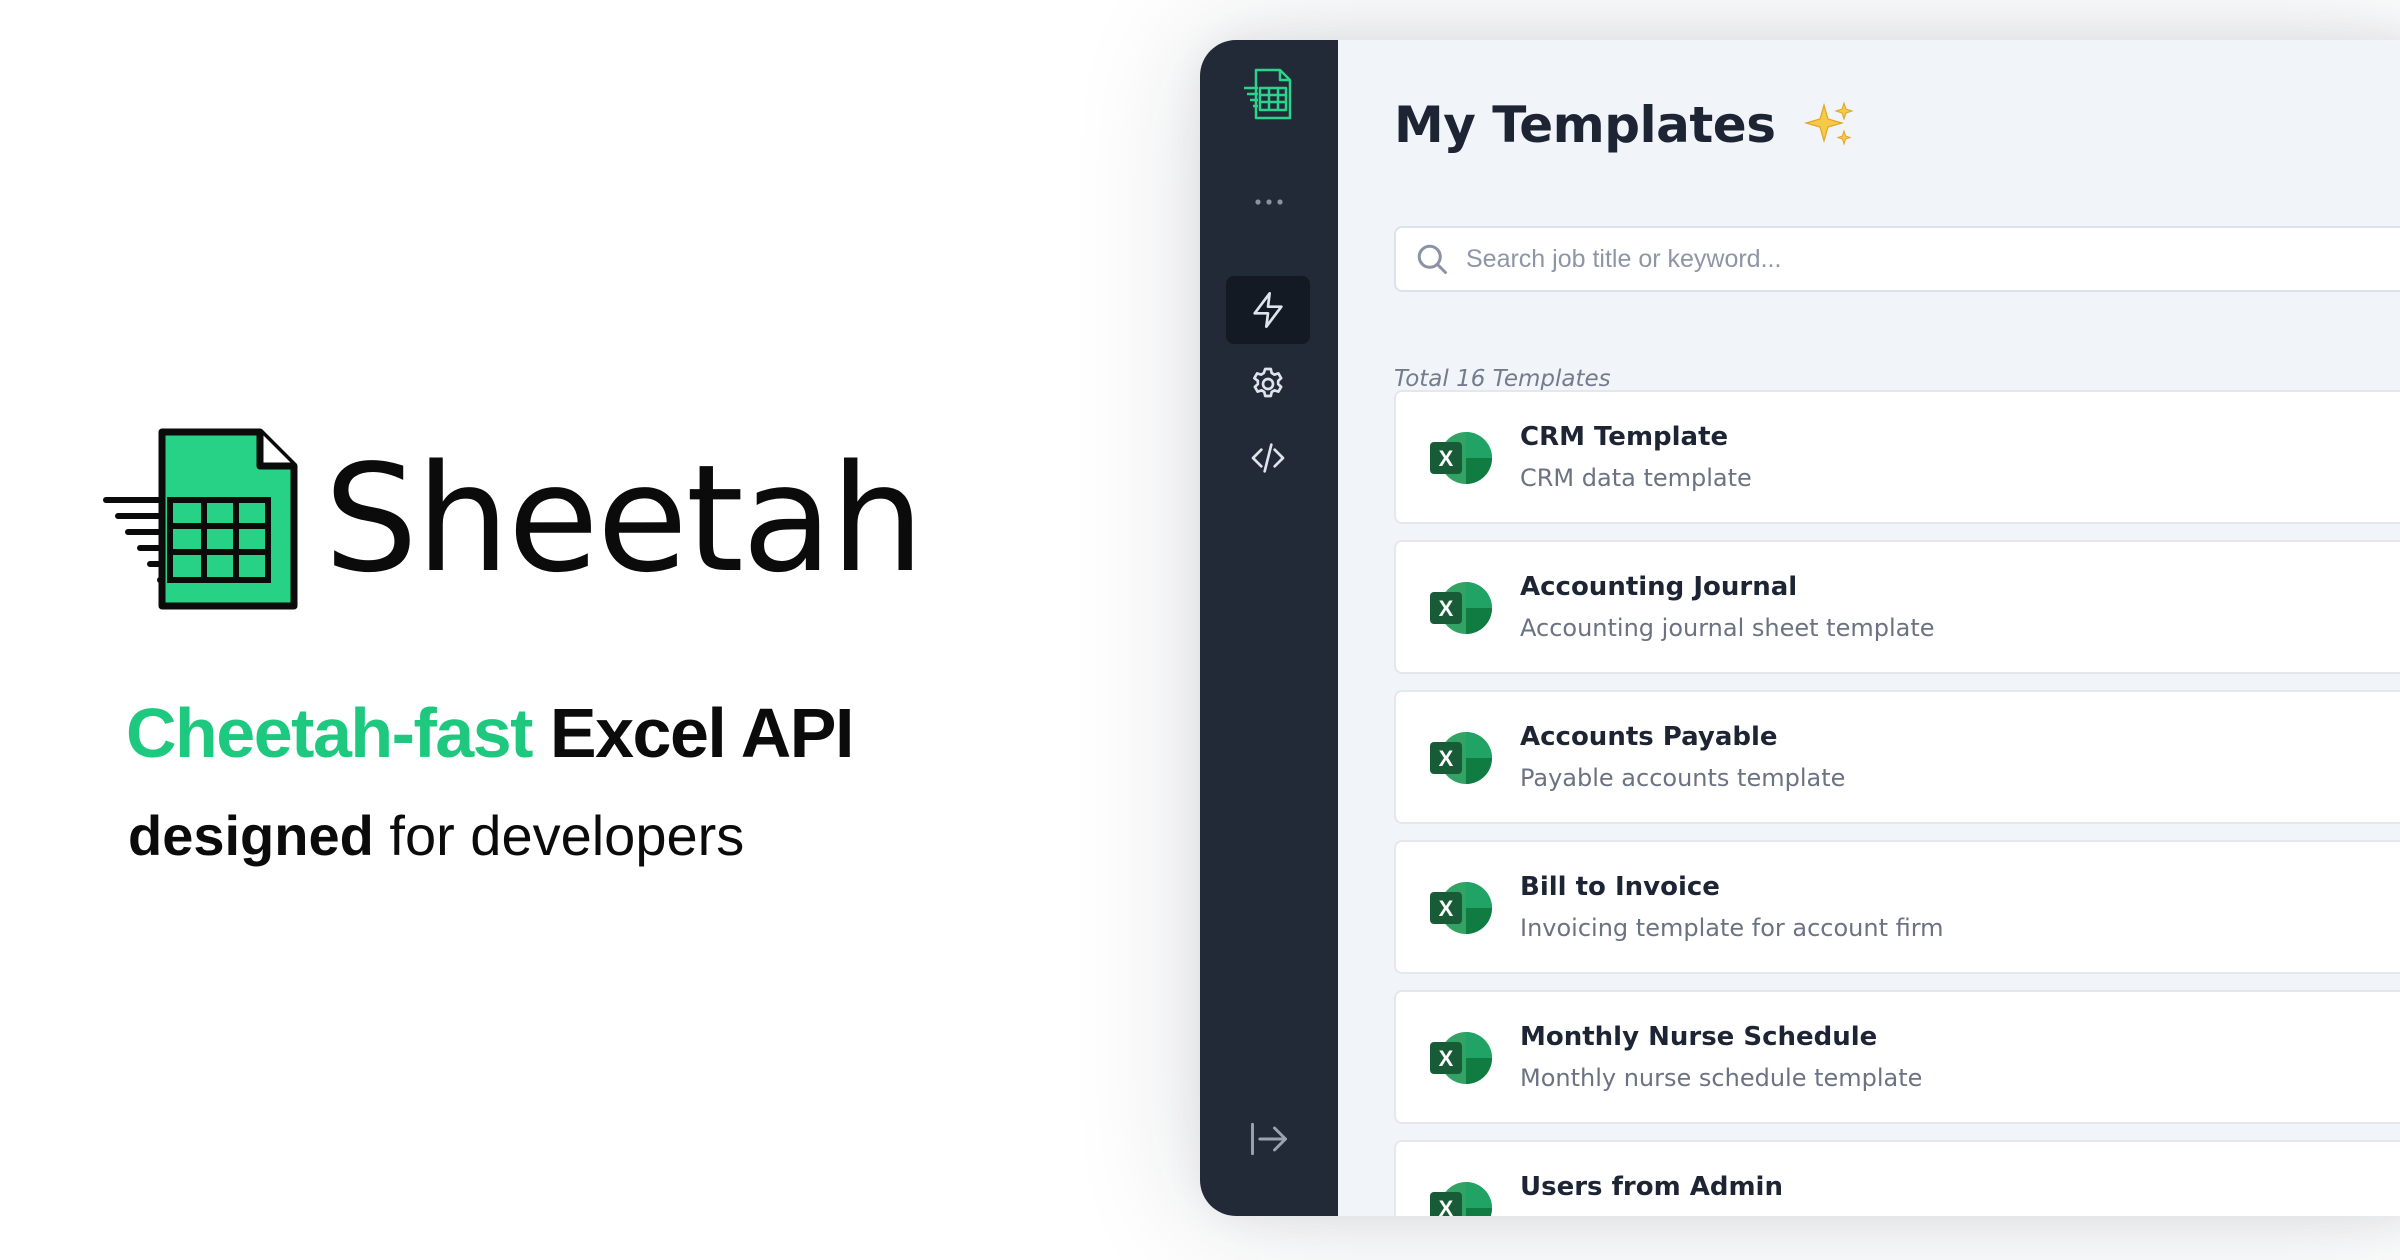 This screenshot has height=1260, width=2400. Describe the element at coordinates (1897, 1178) in the screenshot. I see `template-card: X Users from Admin` at that location.